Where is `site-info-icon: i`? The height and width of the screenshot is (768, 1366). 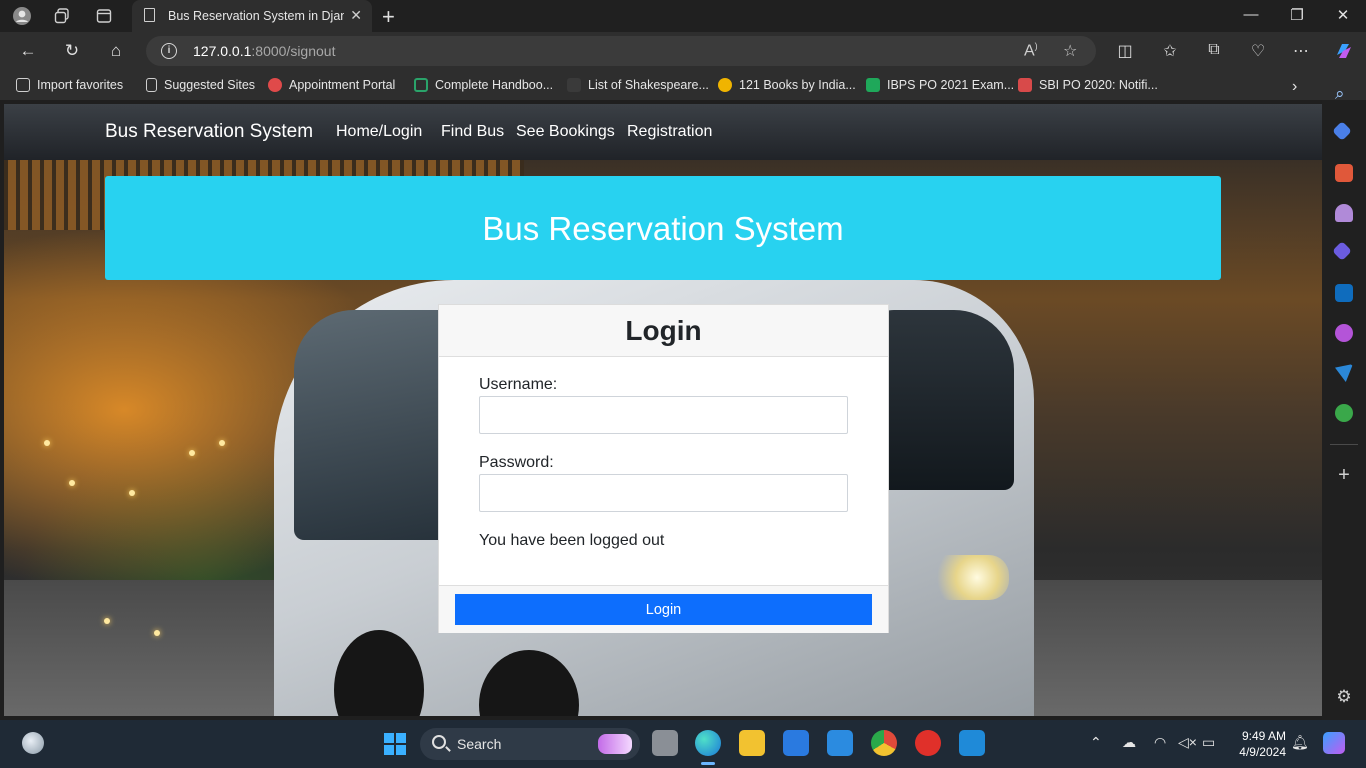 site-info-icon: i is located at coordinates (169, 51).